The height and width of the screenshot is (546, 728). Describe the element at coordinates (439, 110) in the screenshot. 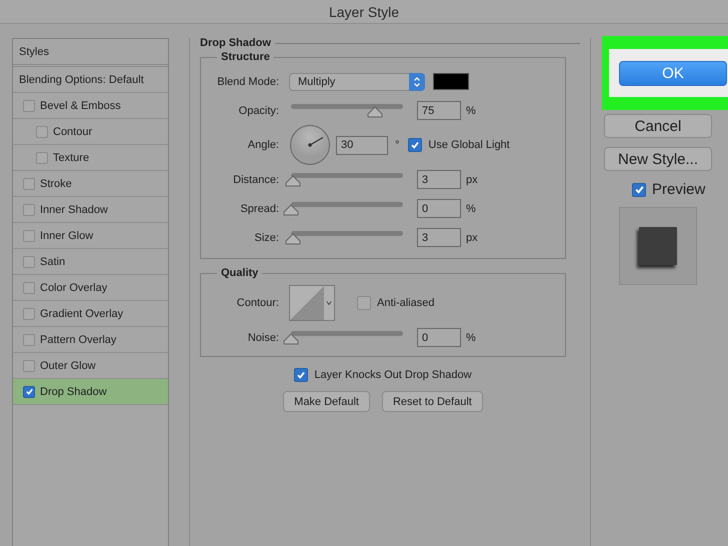

I see `value-field: 75` at that location.